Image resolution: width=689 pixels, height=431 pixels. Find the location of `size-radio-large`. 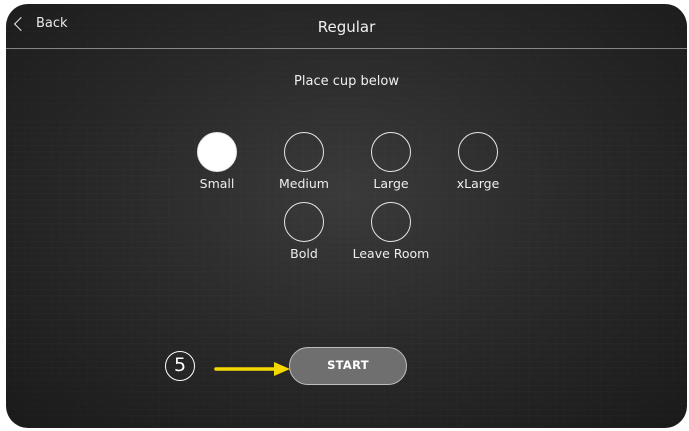

size-radio-large is located at coordinates (391, 152).